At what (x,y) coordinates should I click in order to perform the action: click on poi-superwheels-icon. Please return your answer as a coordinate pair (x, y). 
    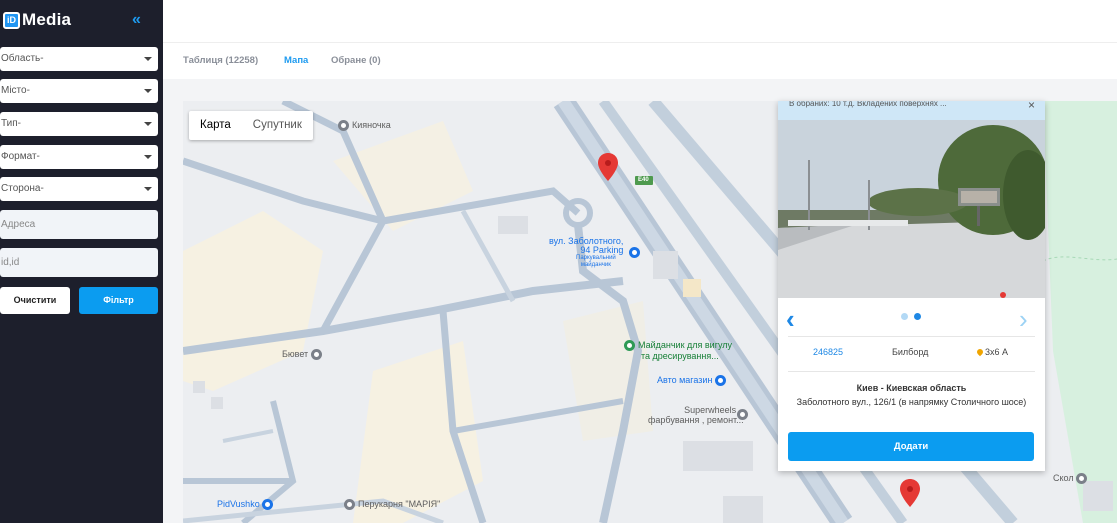
    Looking at the image, I should click on (744, 415).